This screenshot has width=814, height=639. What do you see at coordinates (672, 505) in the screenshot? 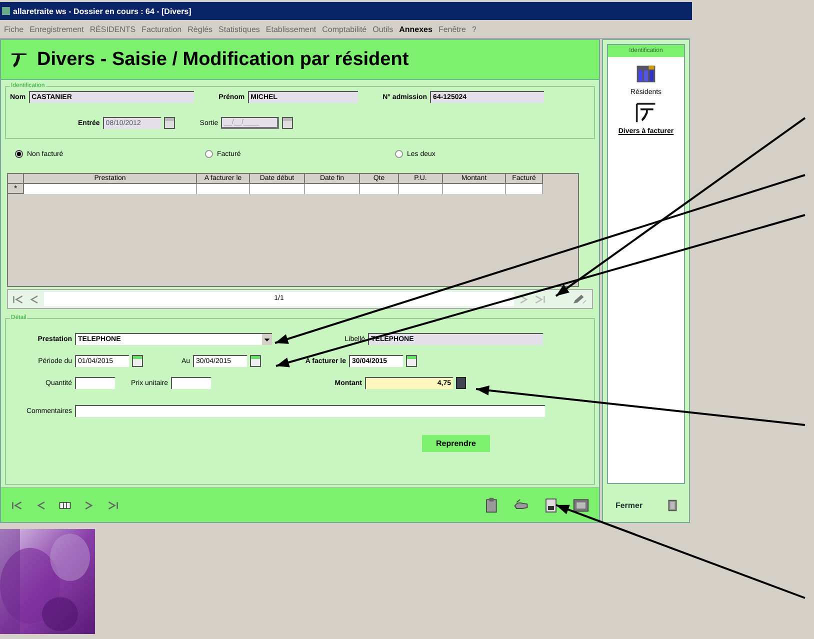
I see `door-icon` at bounding box center [672, 505].